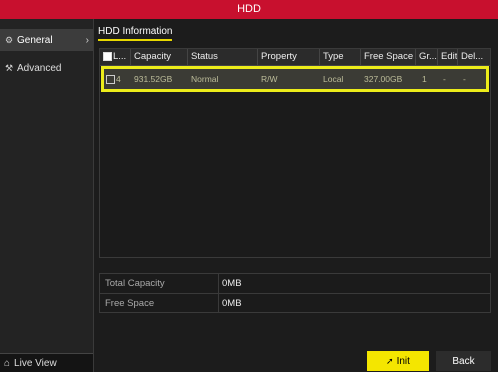  I want to click on select-all-checkbox, so click(107, 56).